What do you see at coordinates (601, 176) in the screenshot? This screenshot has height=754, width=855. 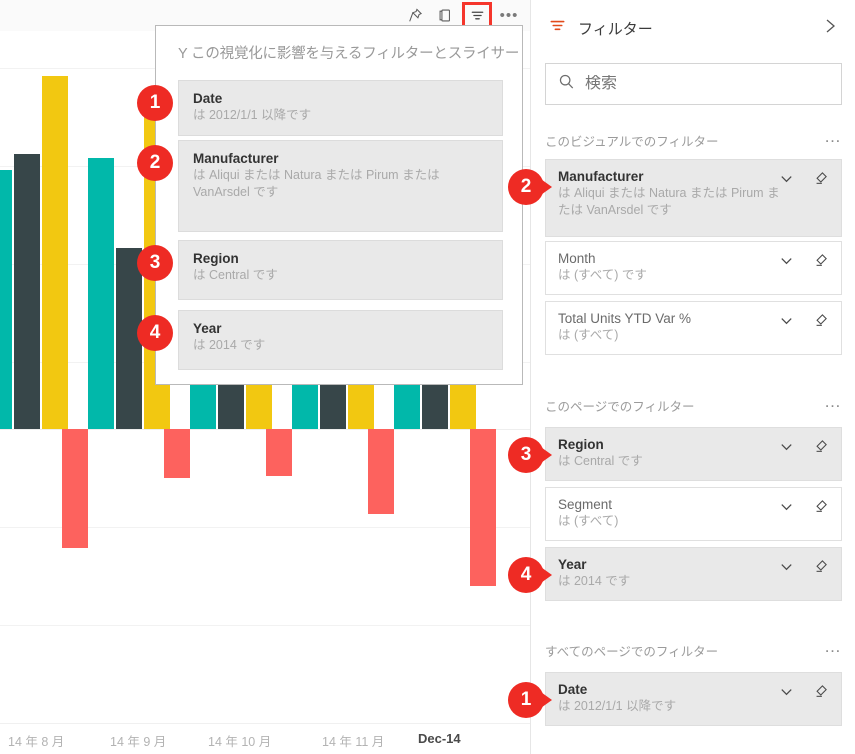 I see `filter-card-title: Manufacturer` at bounding box center [601, 176].